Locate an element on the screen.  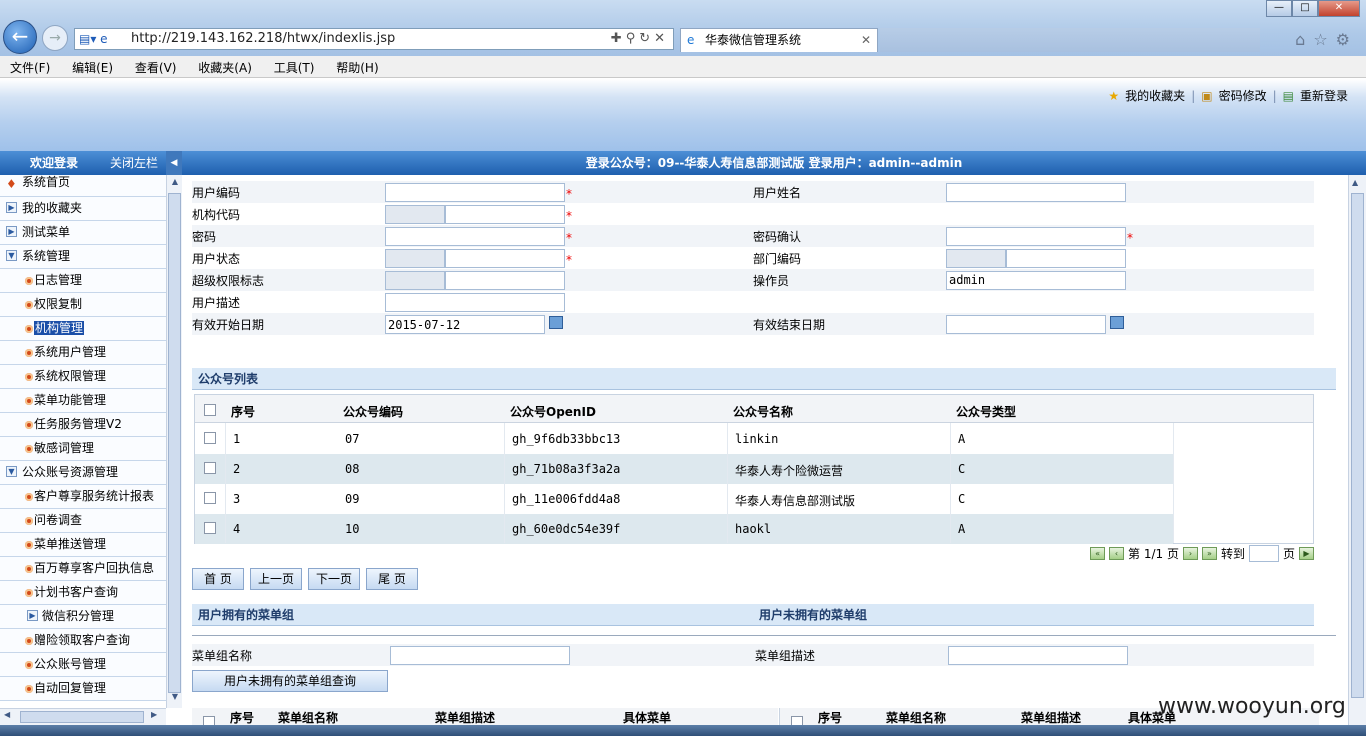
sidebar-item-system: ▼ 系统管理 is located at coordinates (83, 257).